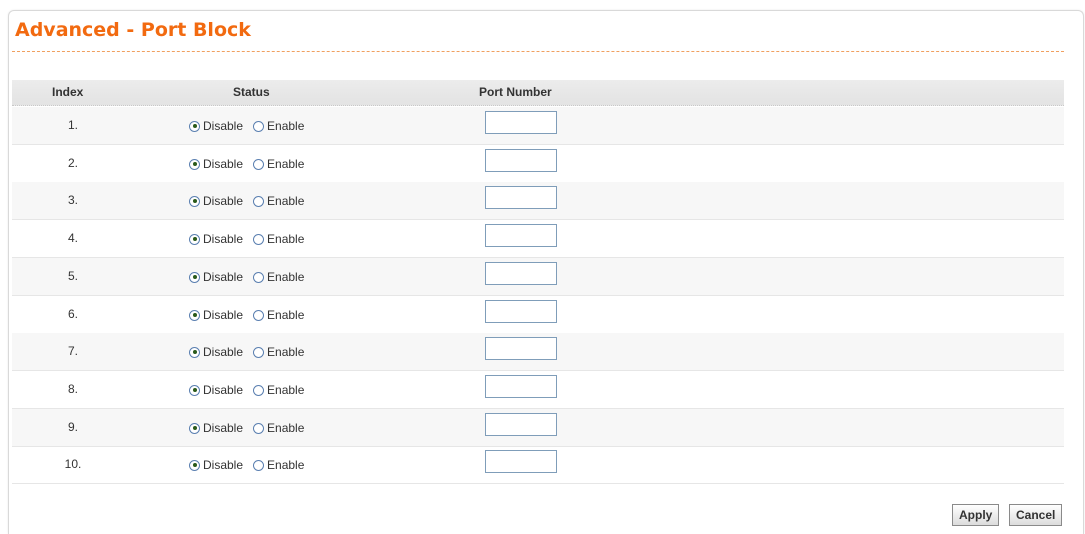 The image size is (1085, 534). I want to click on row-index: 9., so click(72, 427).